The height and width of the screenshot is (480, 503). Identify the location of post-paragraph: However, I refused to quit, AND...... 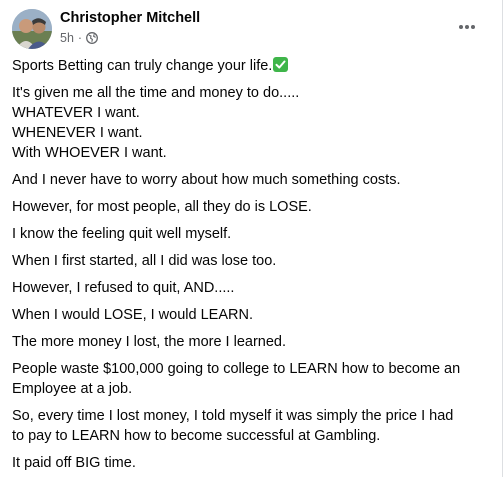
(251, 288).